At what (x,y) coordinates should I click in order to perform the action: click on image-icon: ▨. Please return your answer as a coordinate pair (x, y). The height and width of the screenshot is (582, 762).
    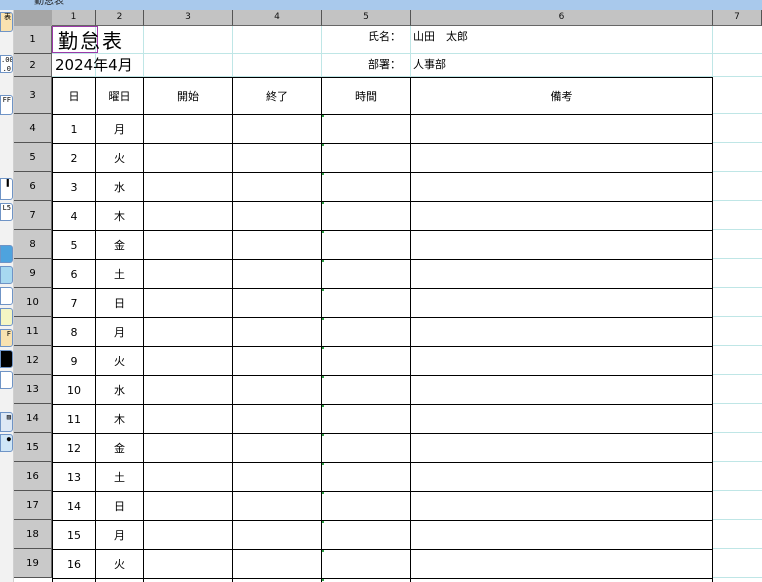
    Looking at the image, I should click on (6, 422).